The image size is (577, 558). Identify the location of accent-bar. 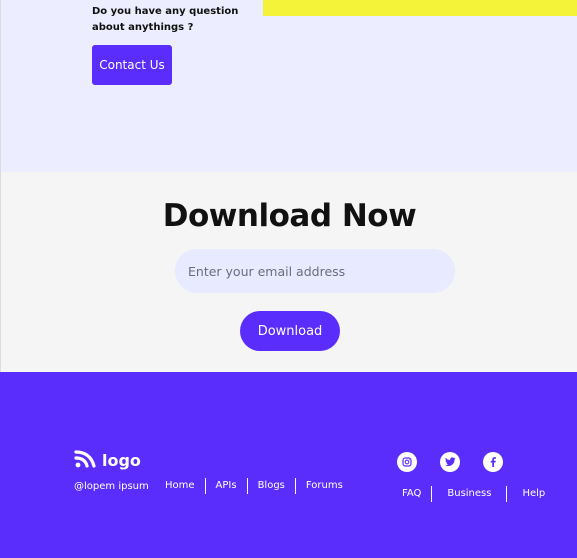
(420, 8).